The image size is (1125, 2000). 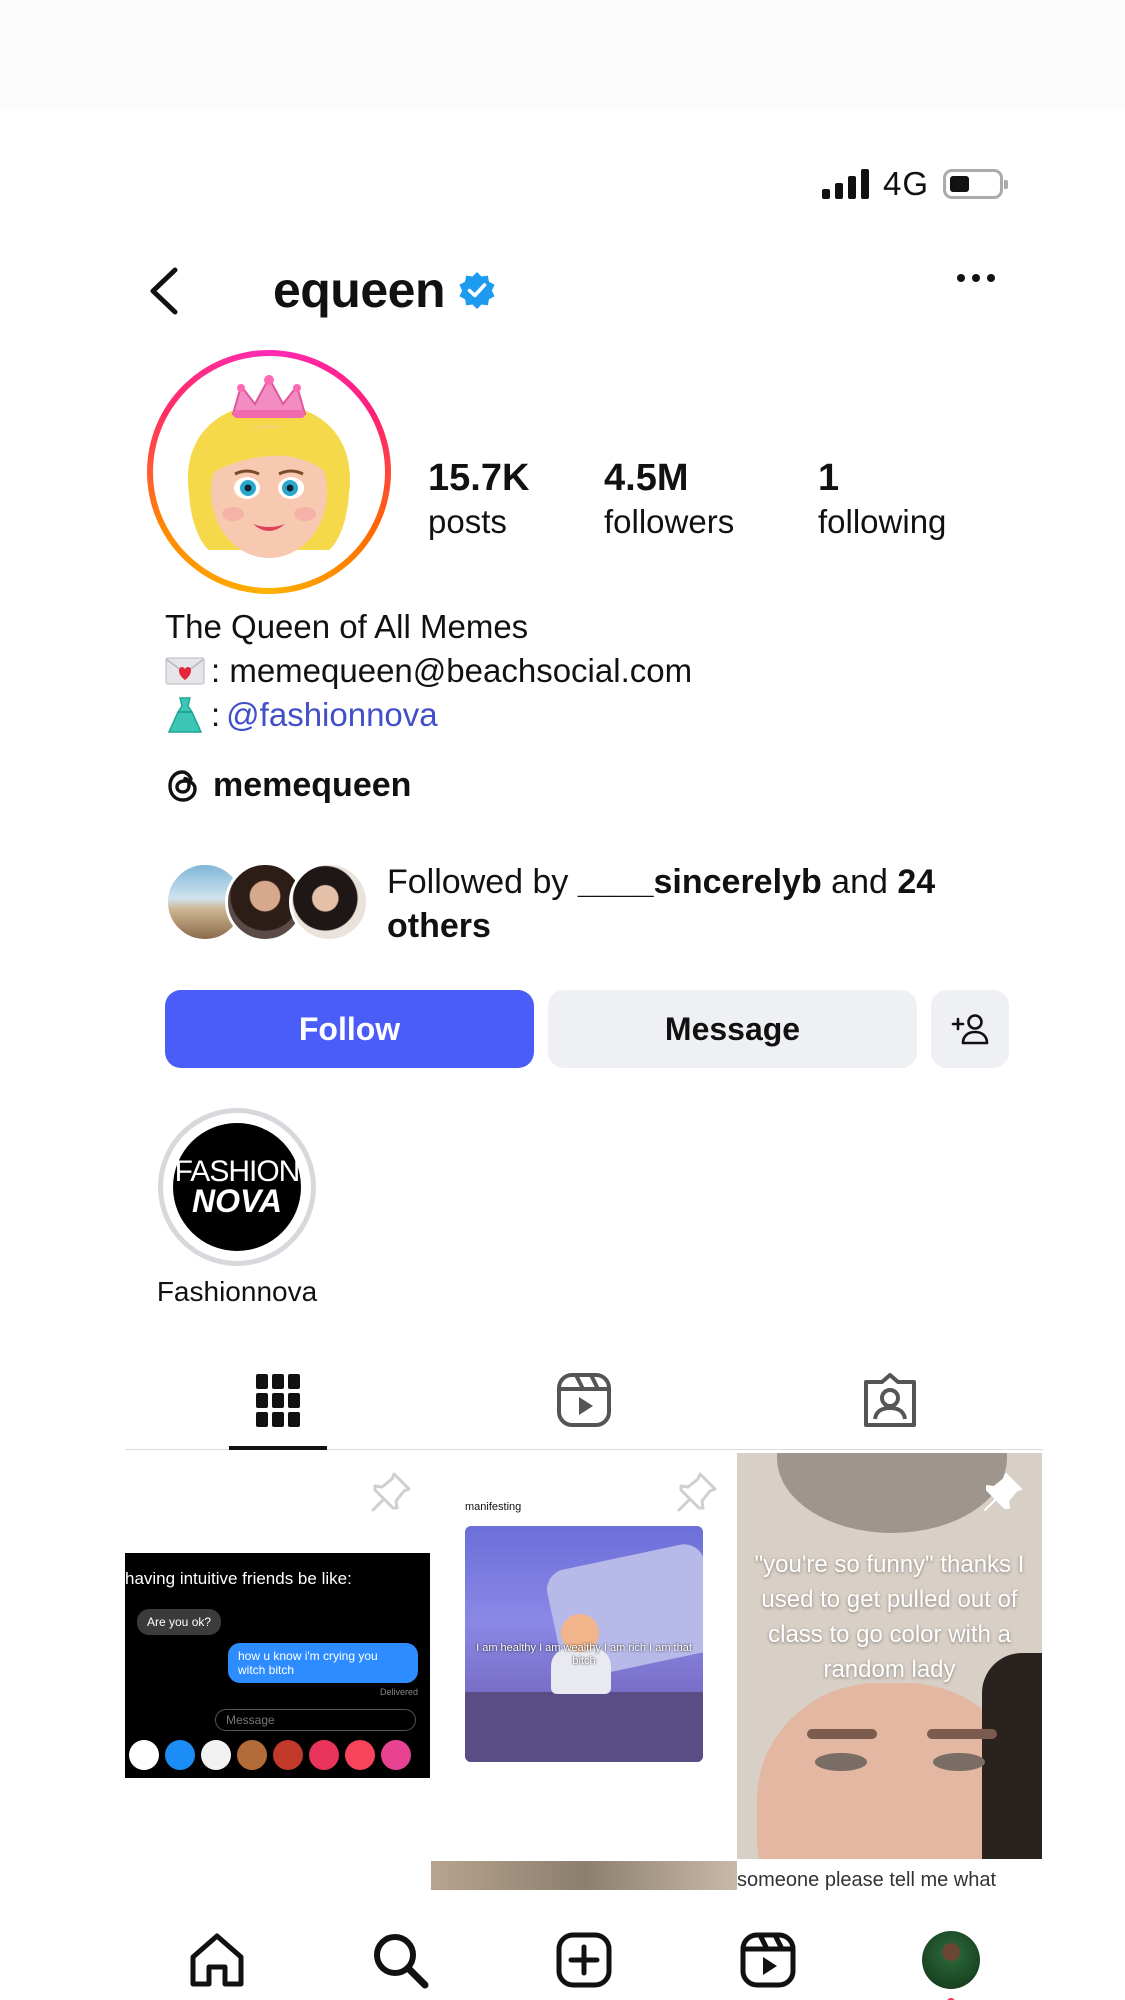 I want to click on bio-link-row: : @fashionnova, so click(x=428, y=715).